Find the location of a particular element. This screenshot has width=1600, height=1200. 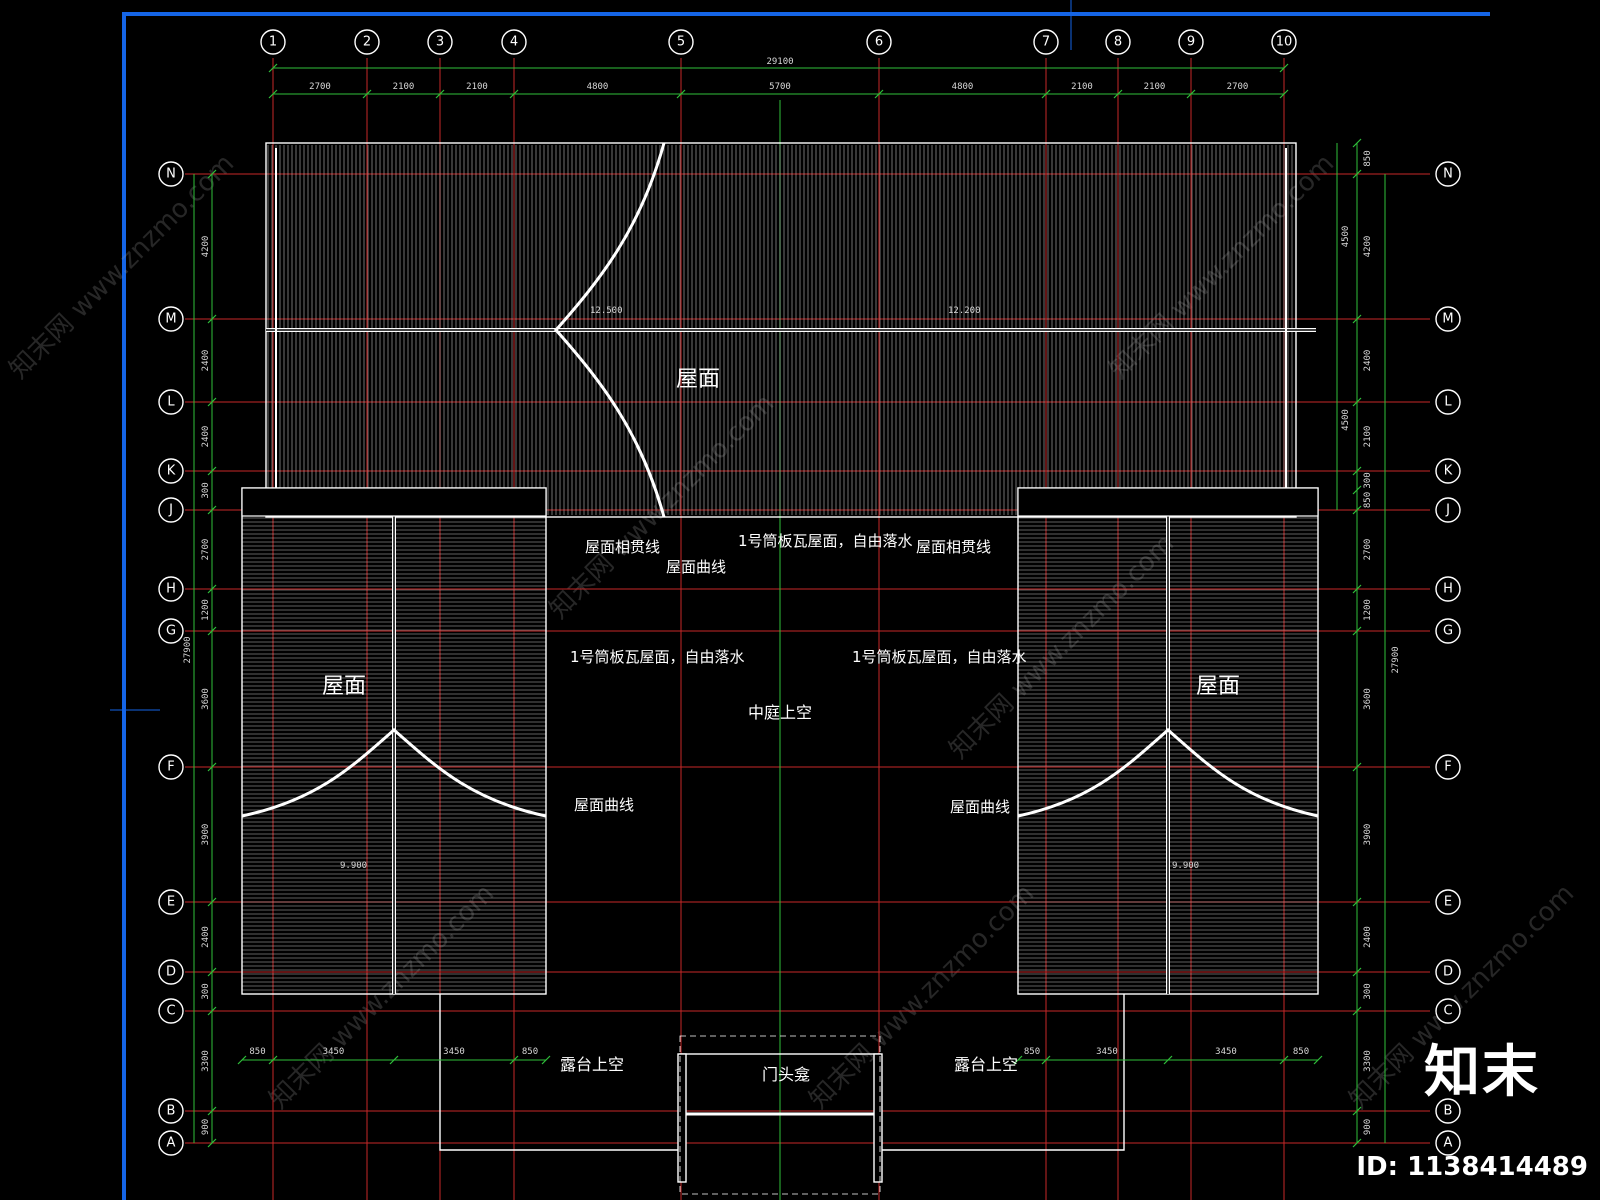

dim-top-span: 5700 is located at coordinates (780, 87).